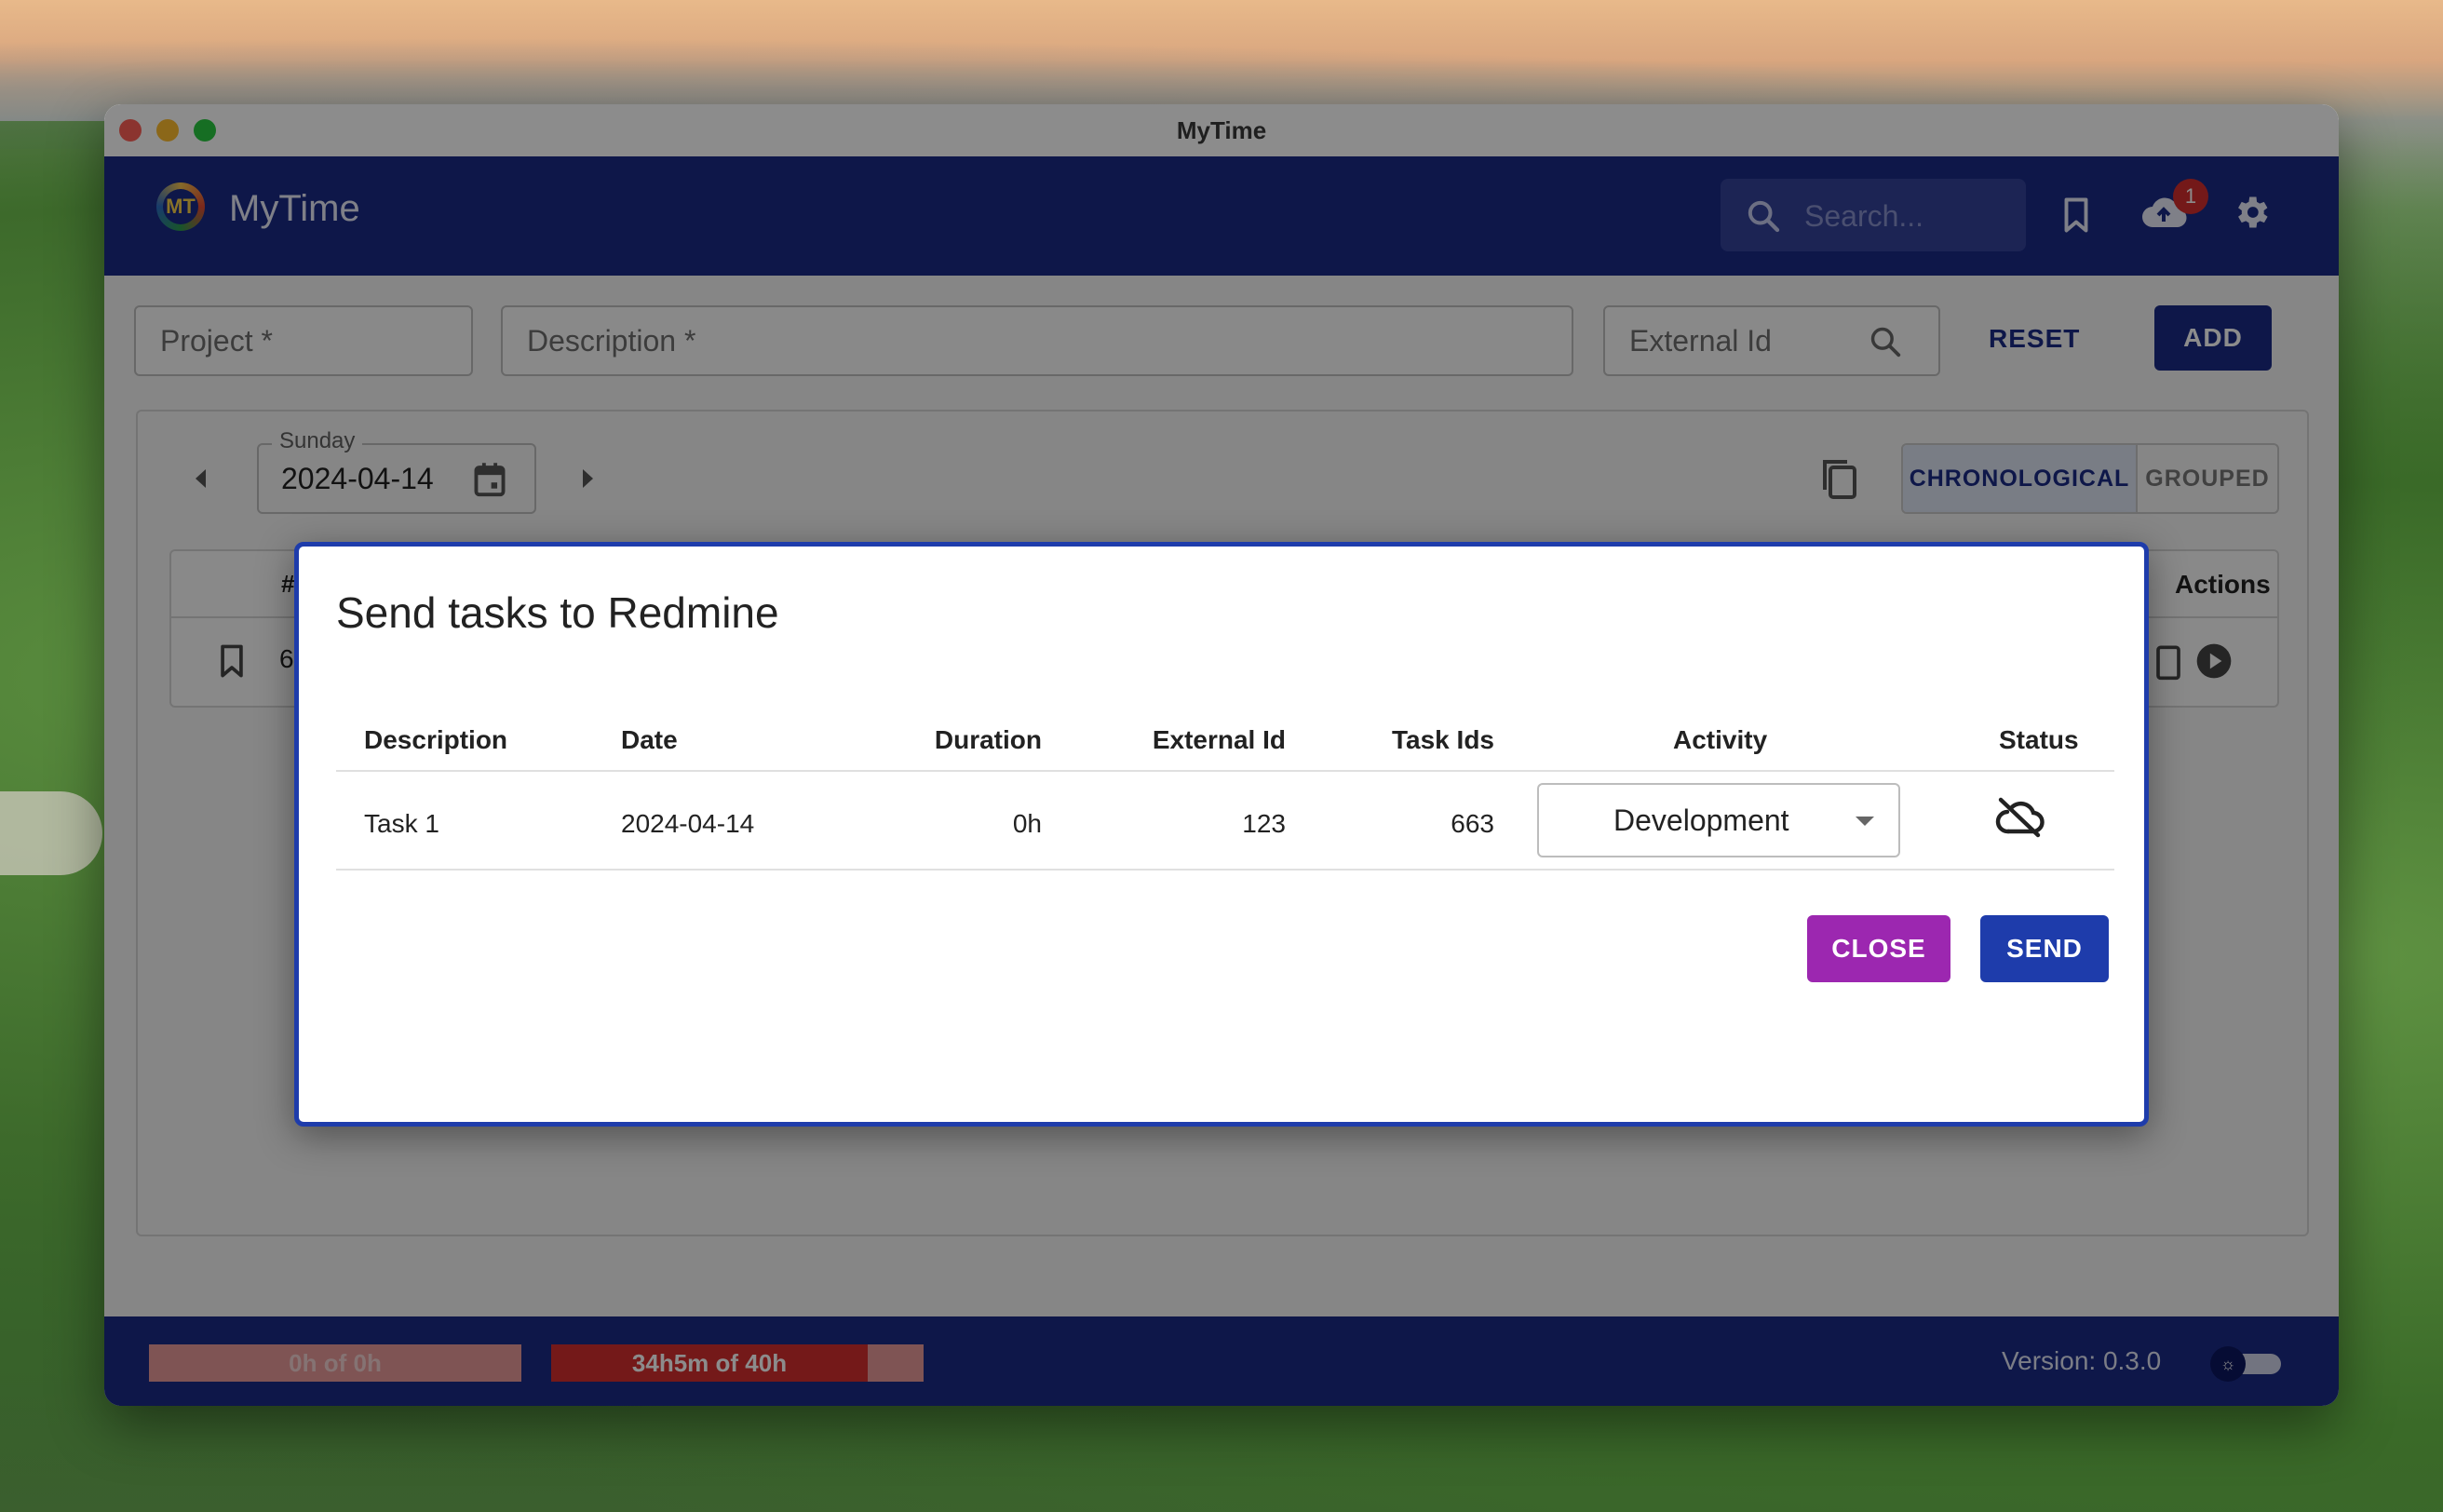  Describe the element at coordinates (1701, 820) in the screenshot. I see `activity-select-value: Development` at that location.